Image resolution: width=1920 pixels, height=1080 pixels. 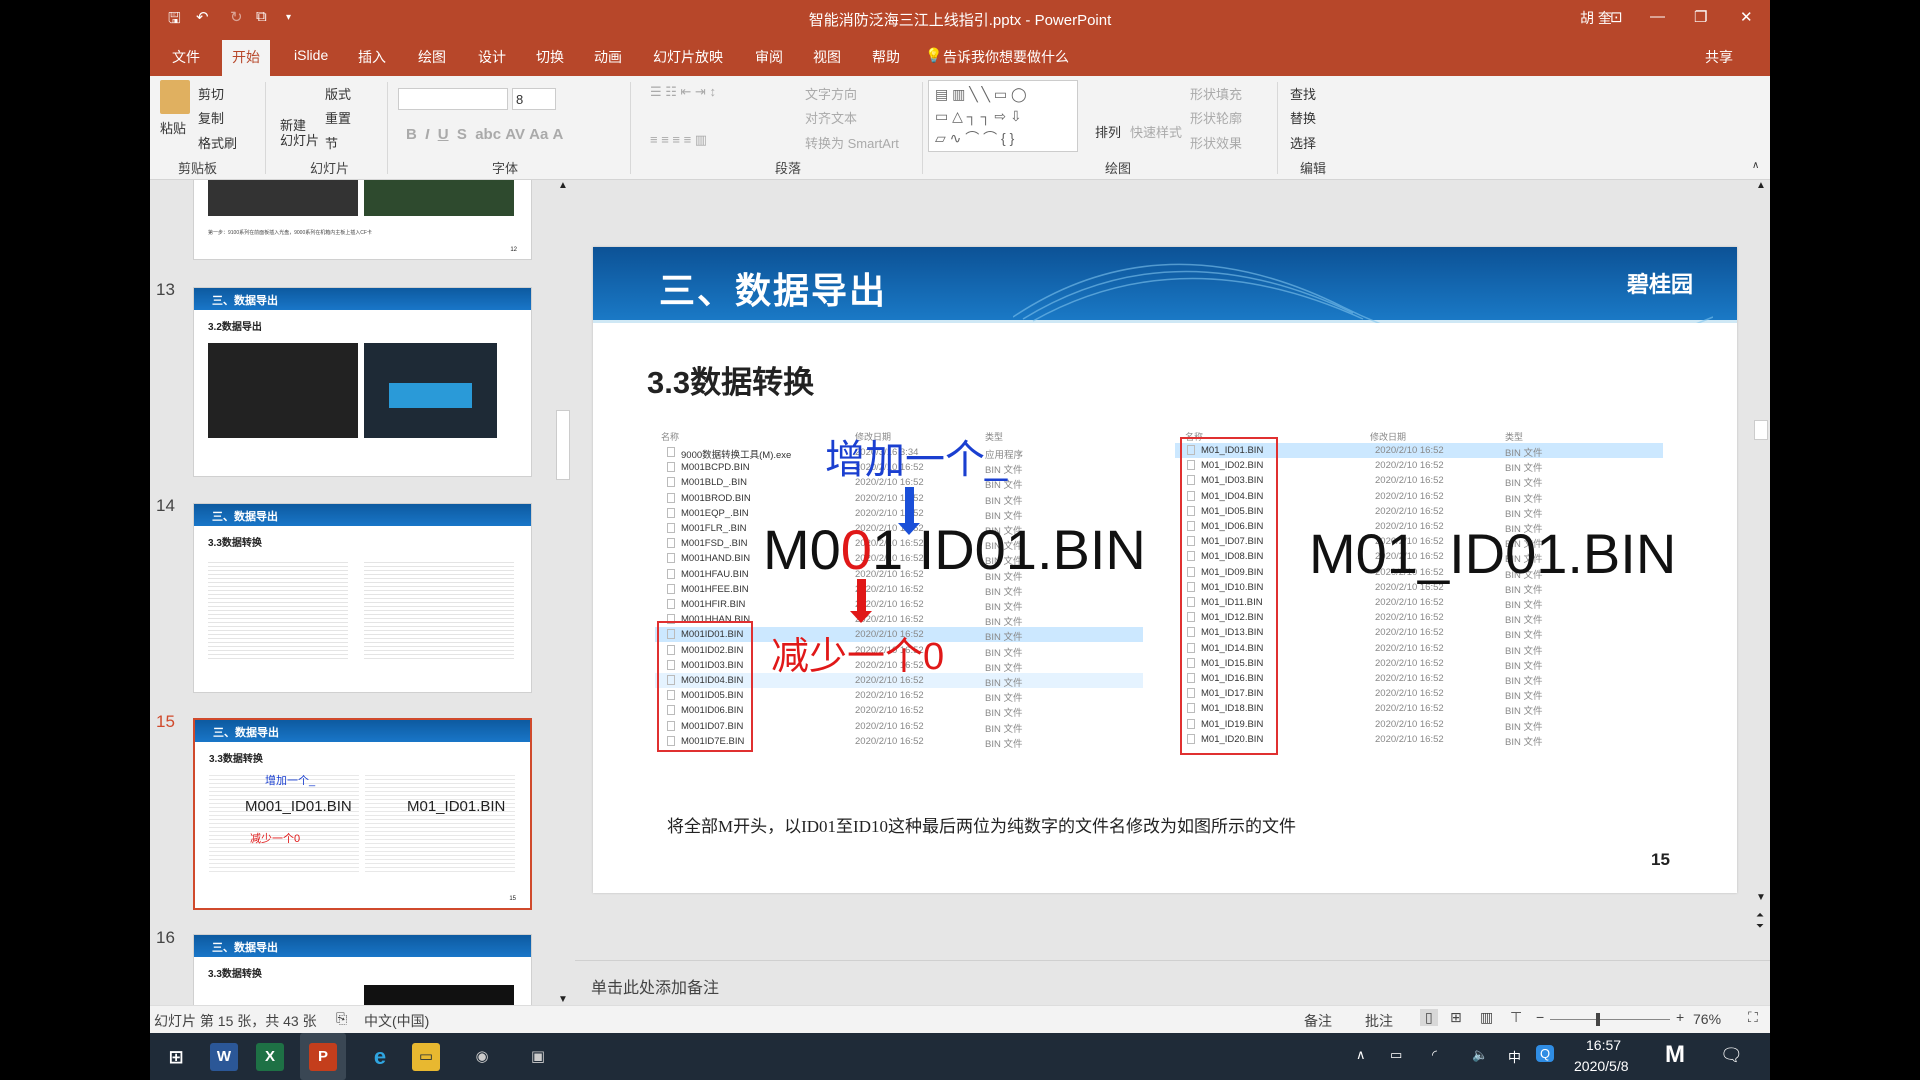 I want to click on select-button: 选择, so click(x=1303, y=142).